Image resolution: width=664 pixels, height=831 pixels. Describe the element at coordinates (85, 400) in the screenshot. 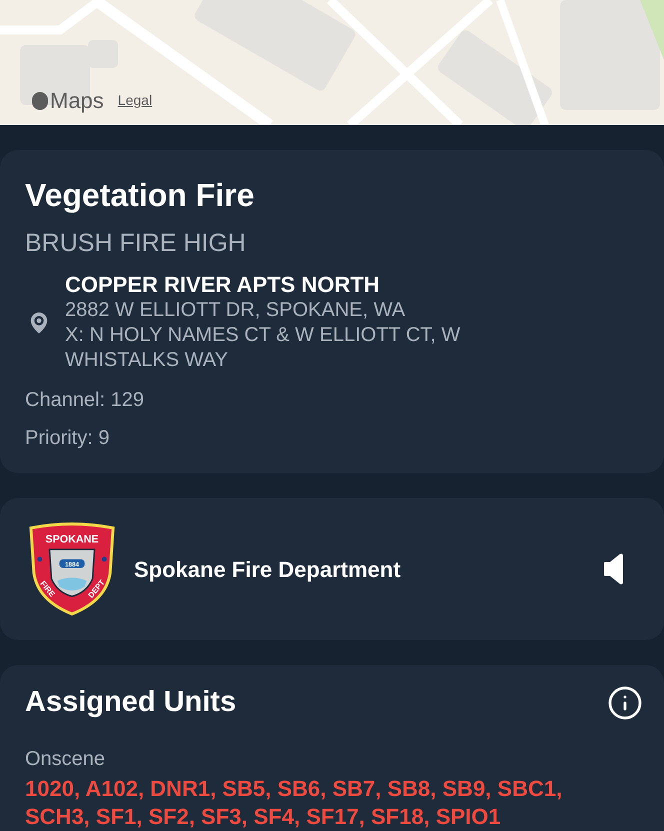

I see `channel-label: Channel: 129` at that location.